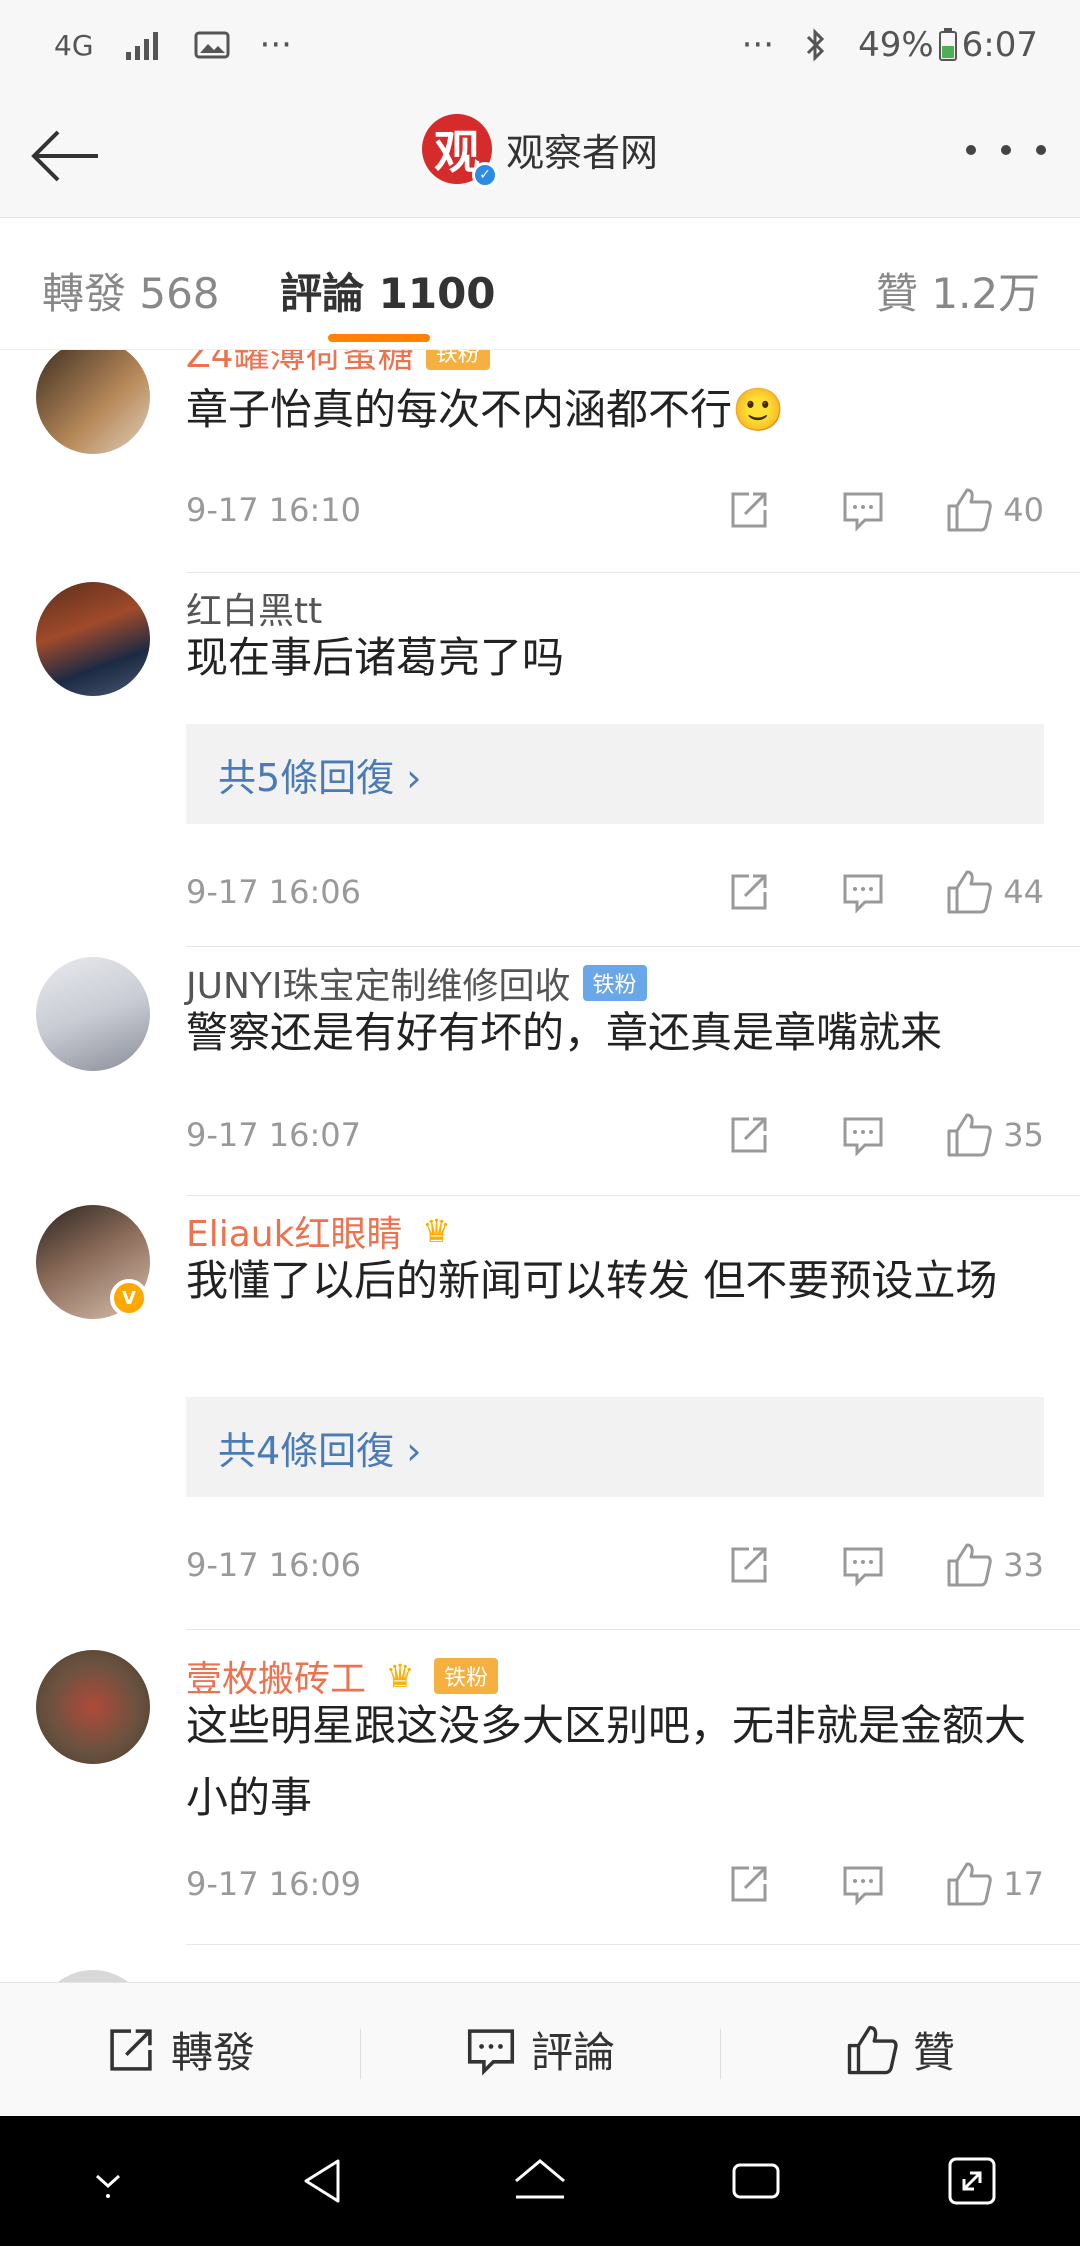 The width and height of the screenshot is (1080, 2246). What do you see at coordinates (947, 44) in the screenshot?
I see `battery-icon` at bounding box center [947, 44].